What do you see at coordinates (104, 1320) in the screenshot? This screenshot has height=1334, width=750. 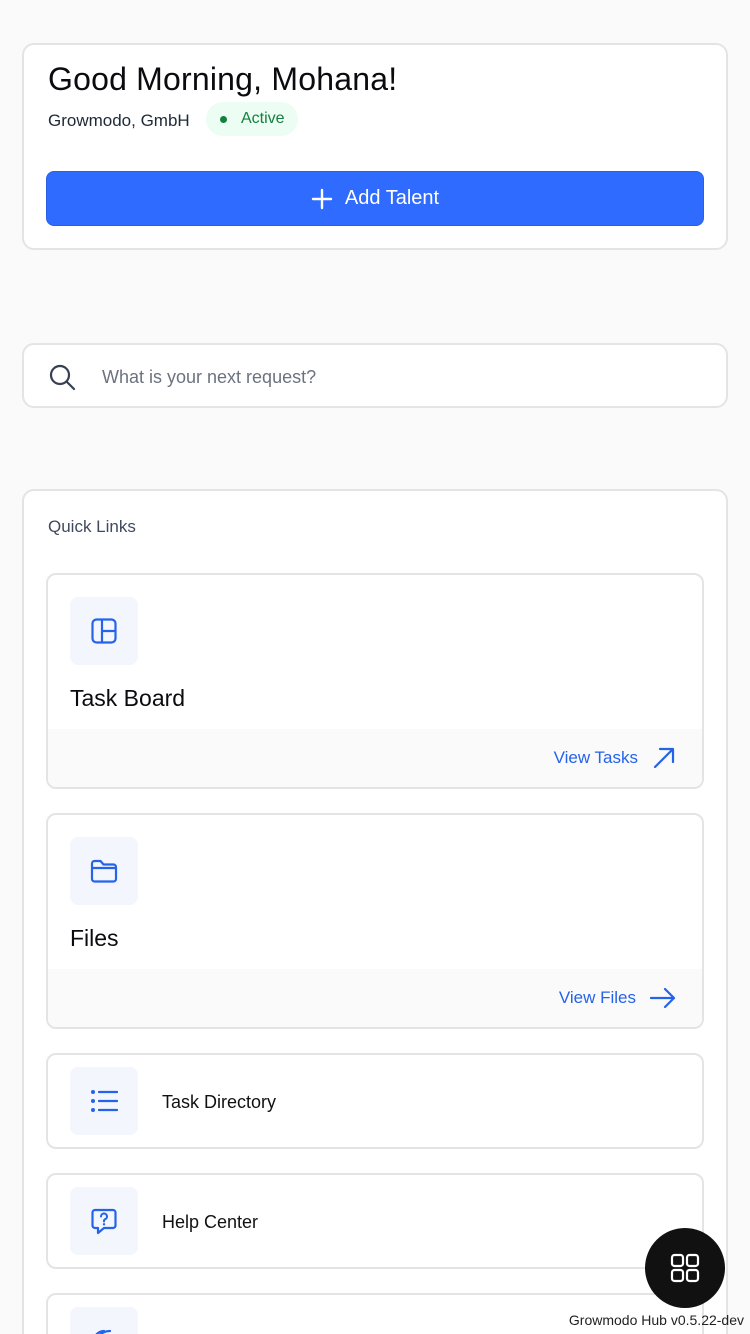 I see `partial-link-icon-box` at bounding box center [104, 1320].